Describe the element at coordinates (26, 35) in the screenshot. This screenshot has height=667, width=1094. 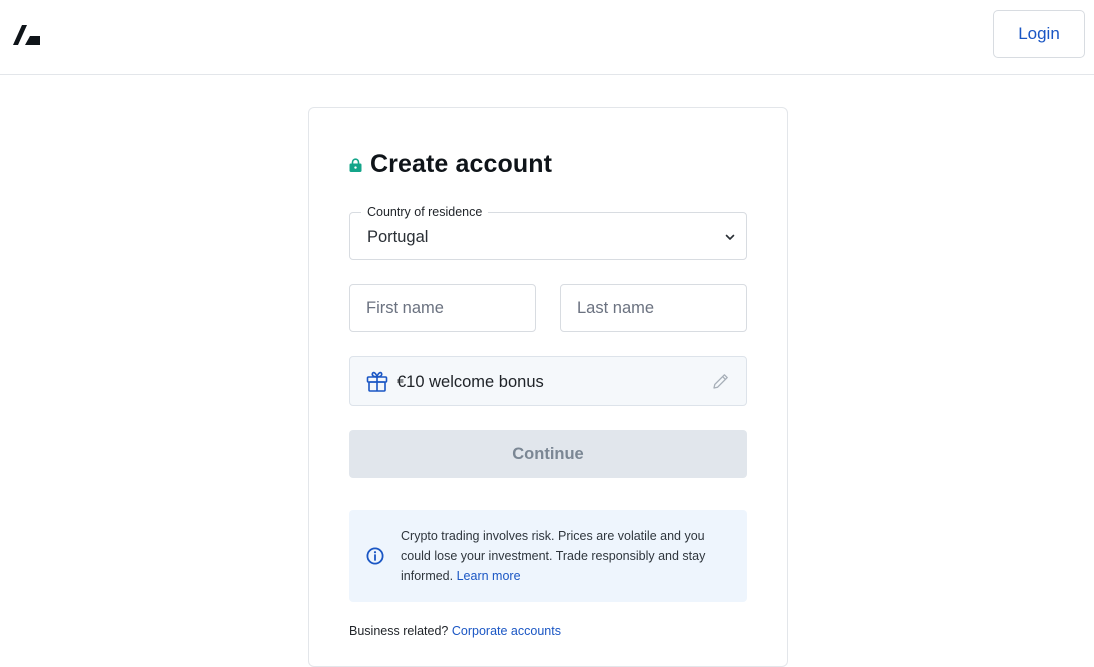
I see `brand-logo-icon` at that location.